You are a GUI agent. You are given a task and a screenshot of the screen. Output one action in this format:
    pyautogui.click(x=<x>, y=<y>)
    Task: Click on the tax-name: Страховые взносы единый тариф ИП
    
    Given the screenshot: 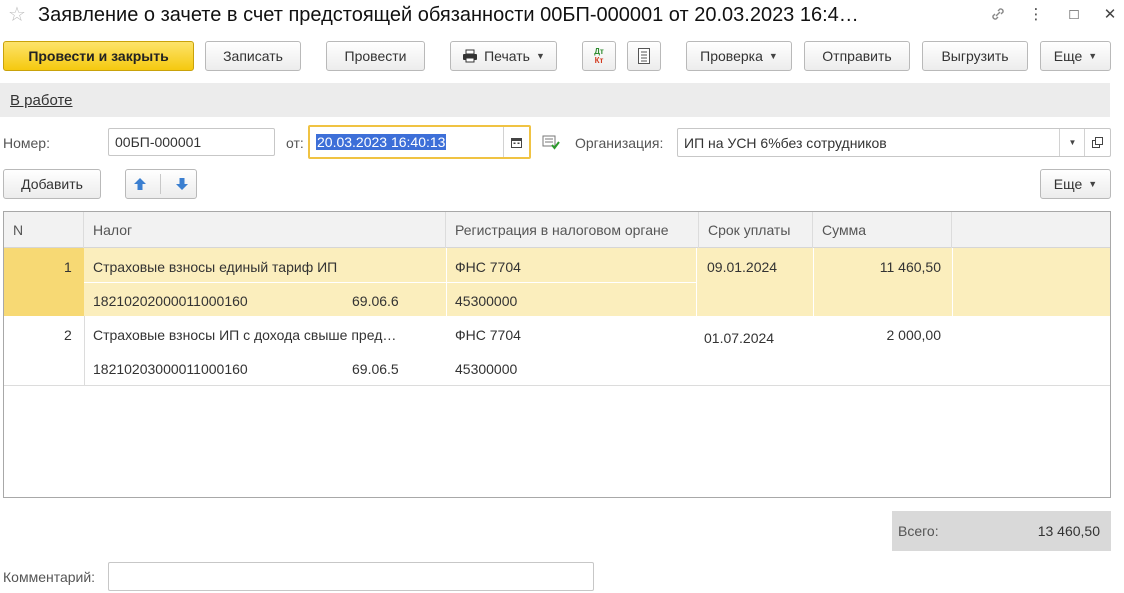 What is the action you would take?
    pyautogui.click(x=215, y=267)
    